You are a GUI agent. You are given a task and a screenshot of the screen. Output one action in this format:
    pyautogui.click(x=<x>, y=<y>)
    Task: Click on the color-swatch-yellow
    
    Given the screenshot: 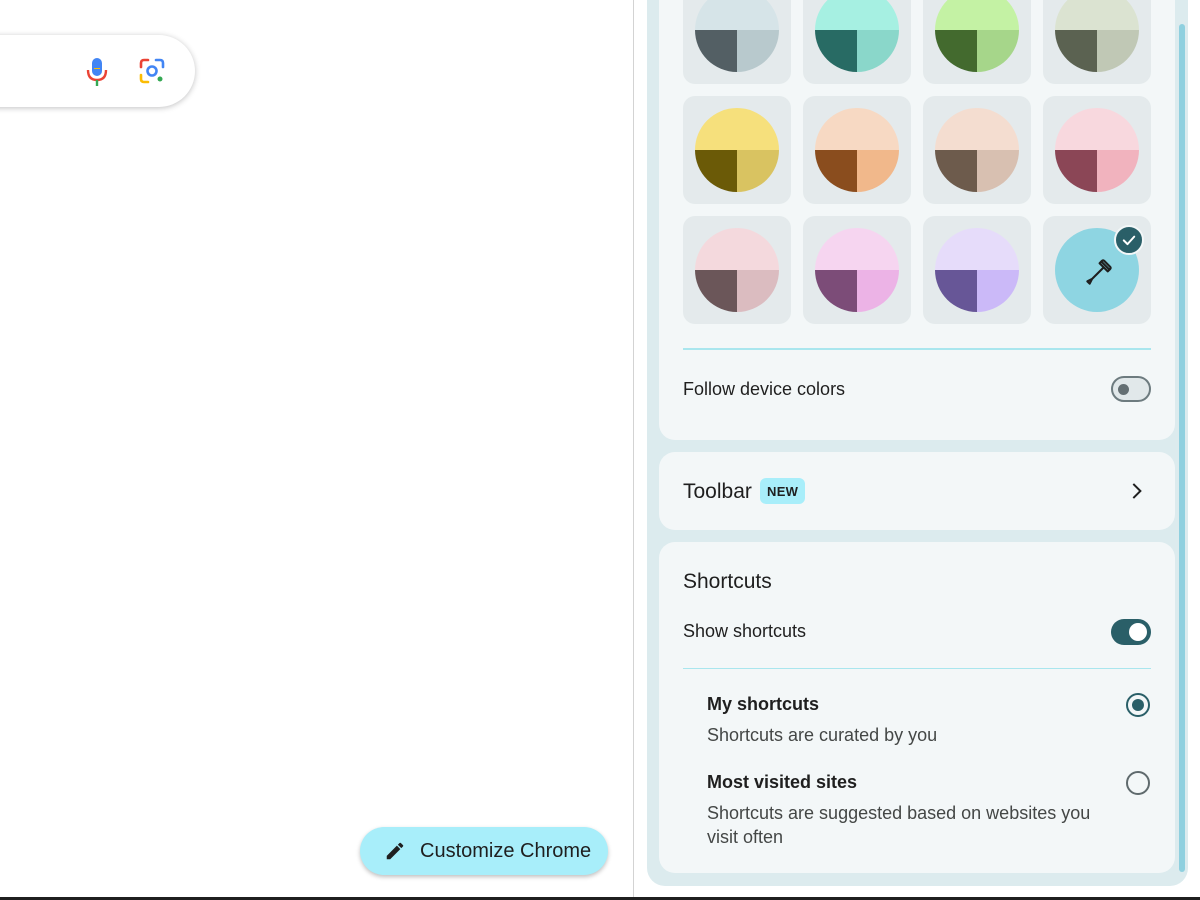 What is the action you would take?
    pyautogui.click(x=737, y=150)
    